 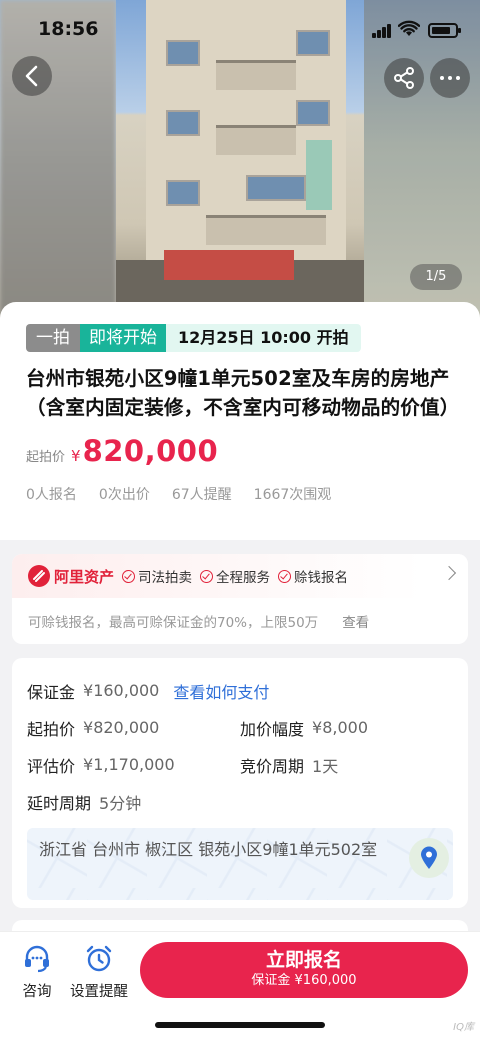 What do you see at coordinates (37, 992) in the screenshot?
I see `consult-label: 咨询` at bounding box center [37, 992].